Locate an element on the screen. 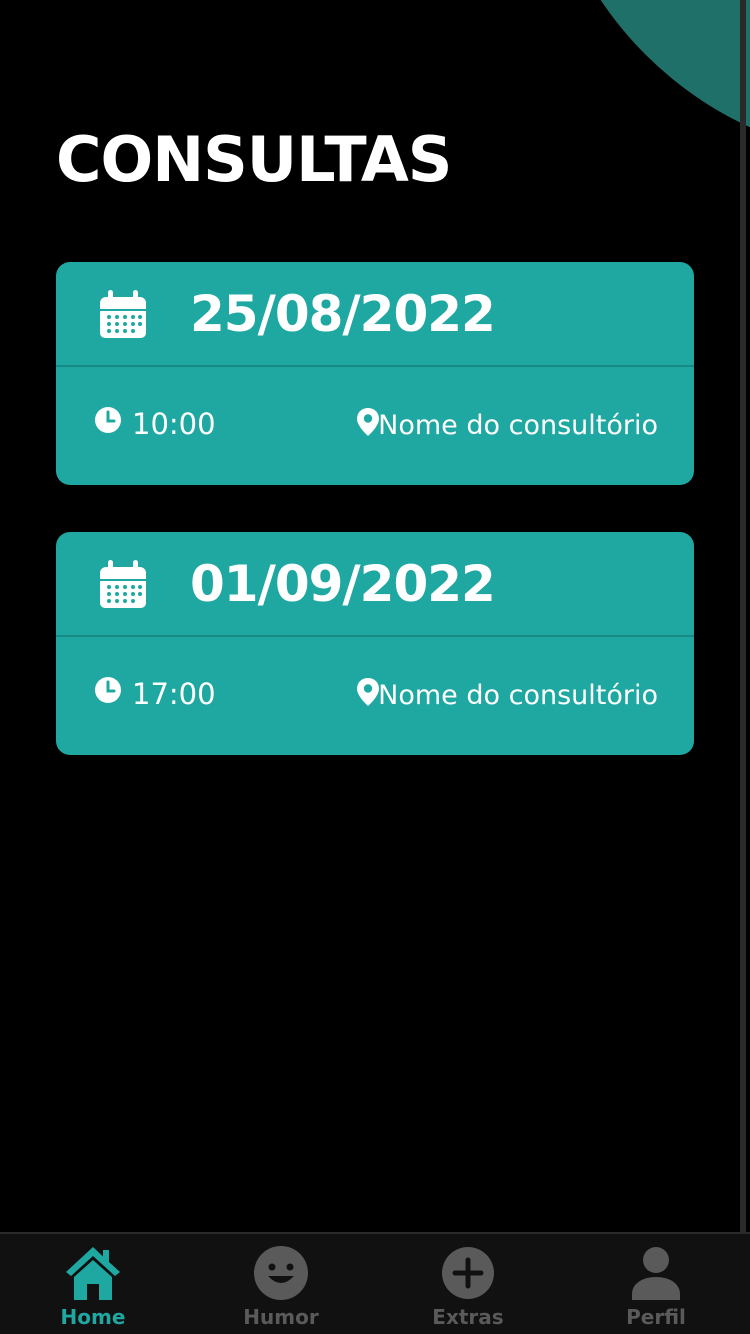 The width and height of the screenshot is (750, 1334). appointment-time: 10:00 is located at coordinates (174, 424).